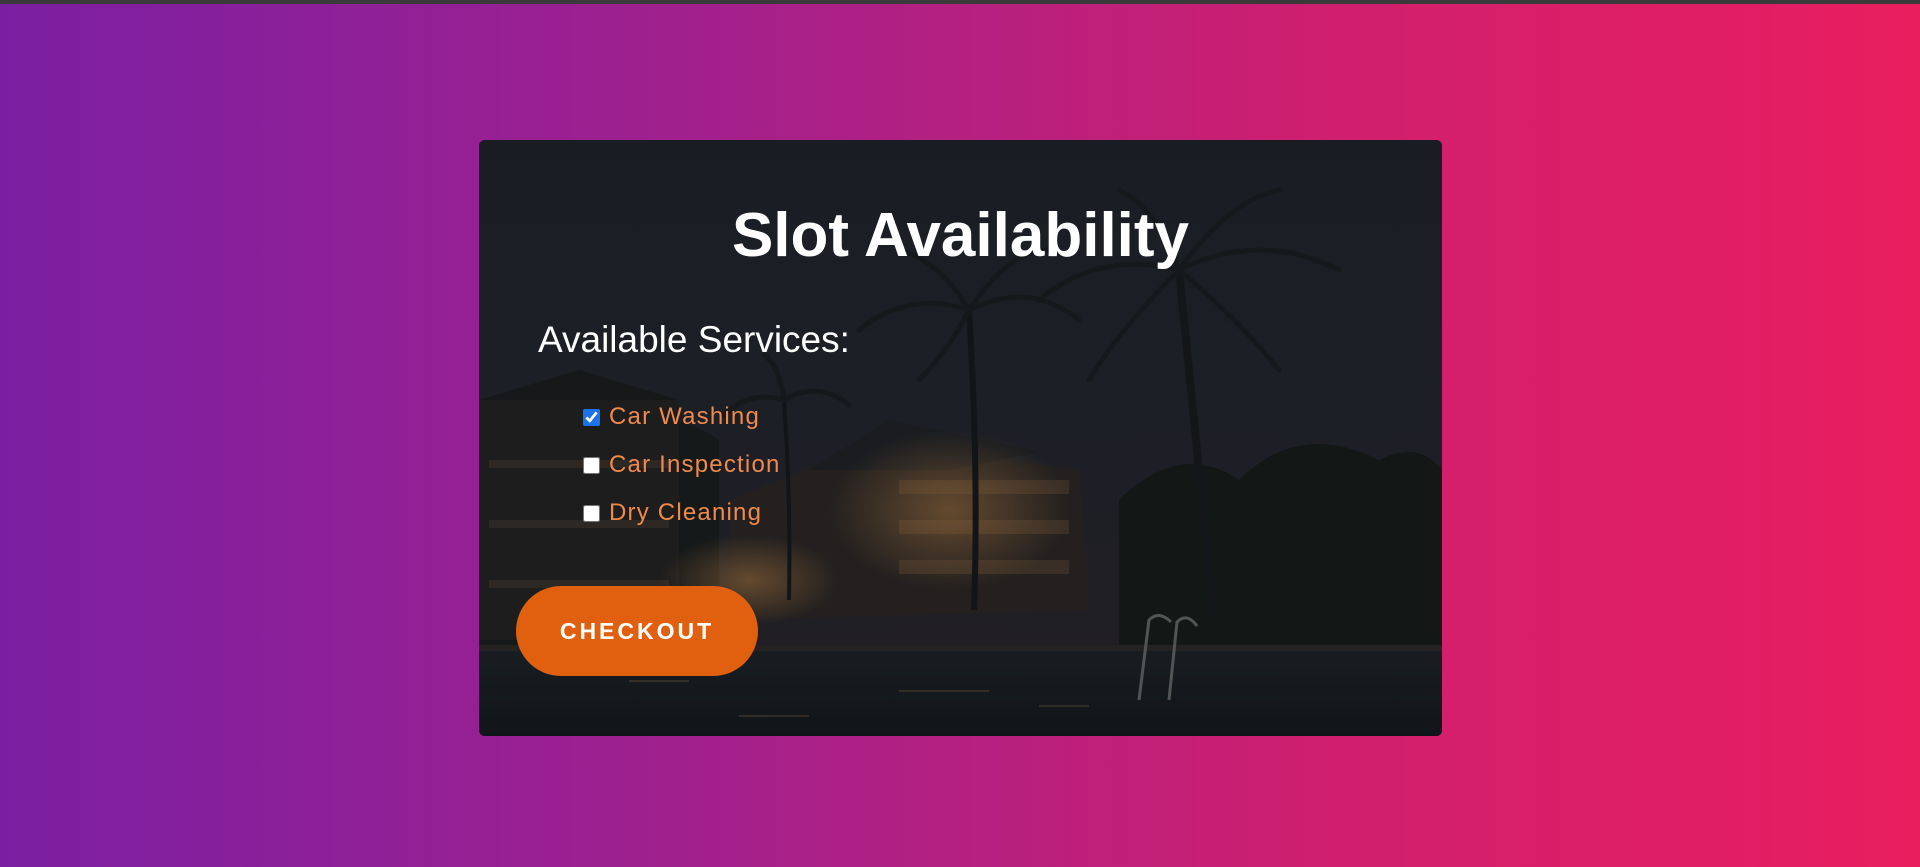  I want to click on service-item-dry-cleaning: Dry Cleaning, so click(682, 513).